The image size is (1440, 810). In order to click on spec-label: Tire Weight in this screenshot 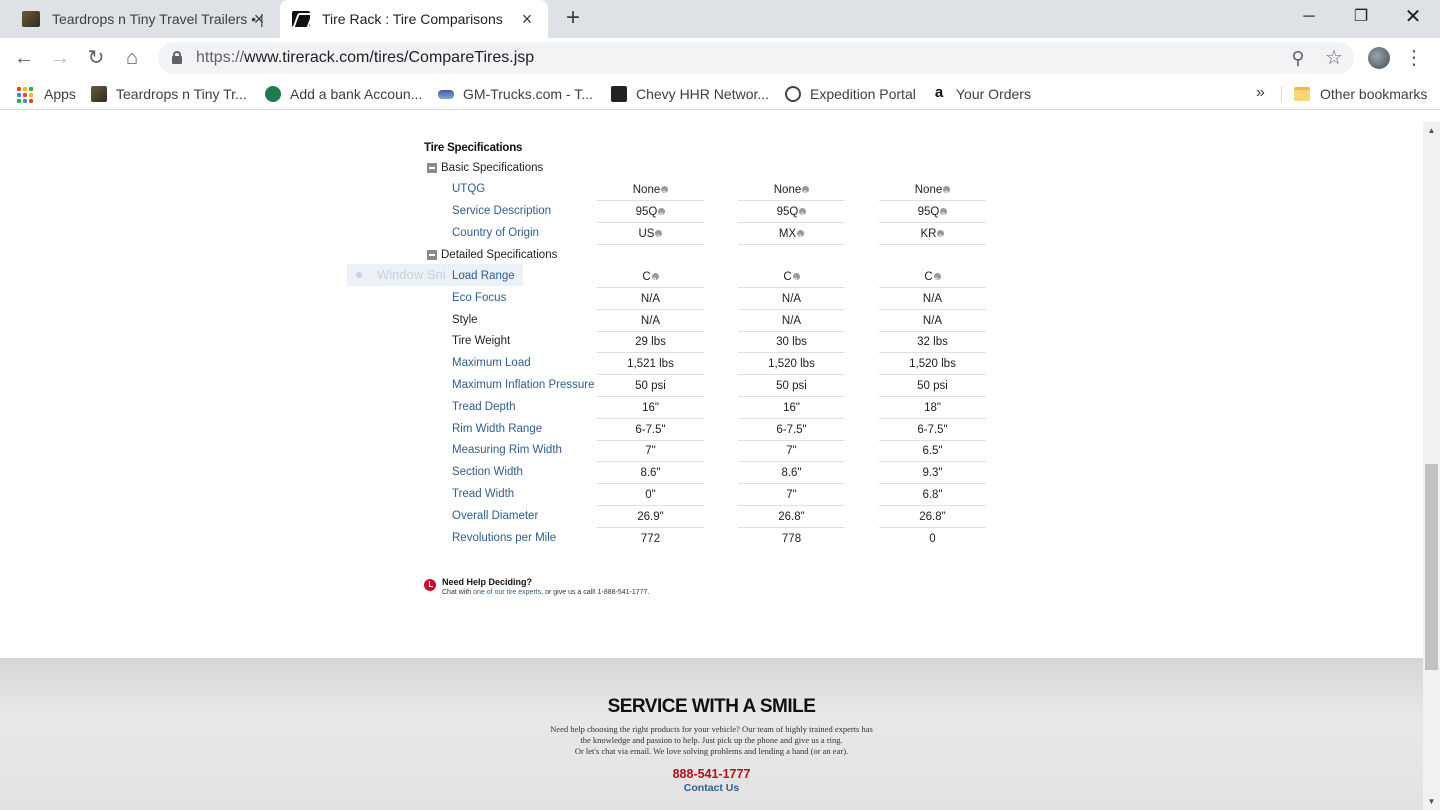, I will do `click(481, 341)`.